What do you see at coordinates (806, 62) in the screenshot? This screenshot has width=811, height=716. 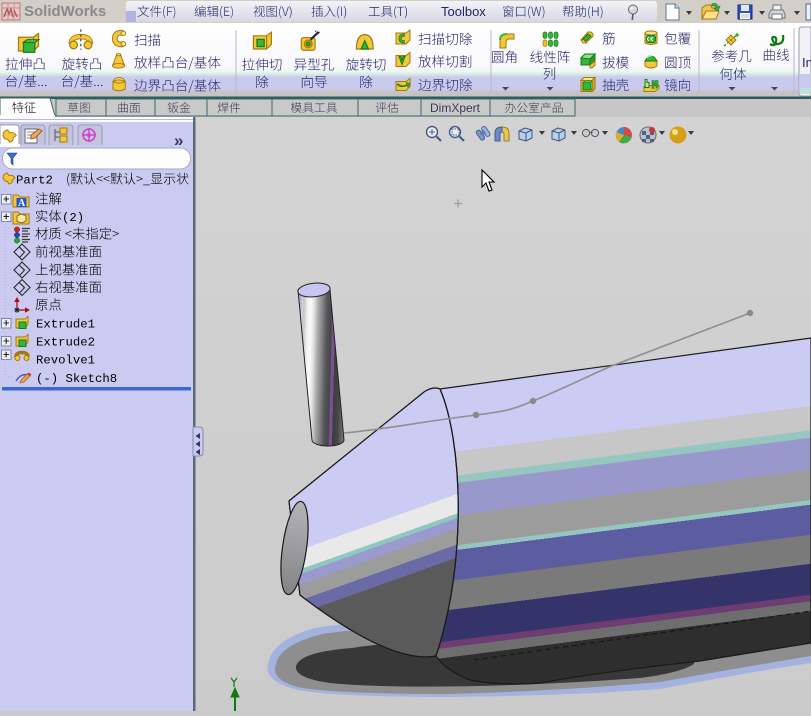 I see `svg-text: In` at bounding box center [806, 62].